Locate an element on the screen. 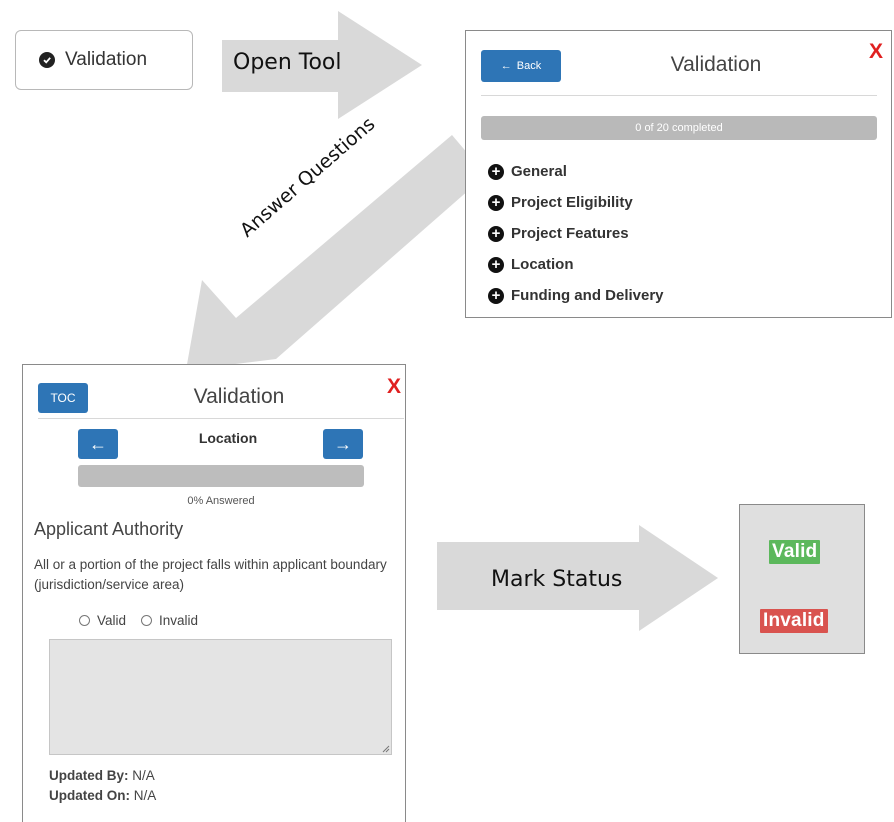 This screenshot has width=894, height=822. back-button-label: Back is located at coordinates (529, 66).